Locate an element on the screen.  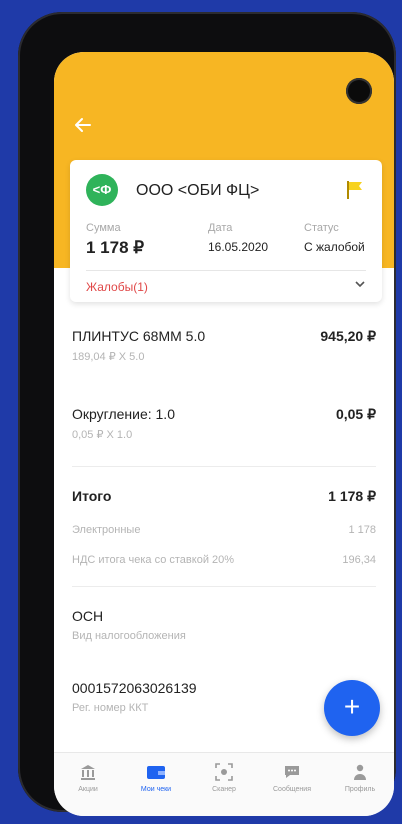
item-price-qty: 189,04 ₽ X 5.0 is located at coordinates (108, 357).